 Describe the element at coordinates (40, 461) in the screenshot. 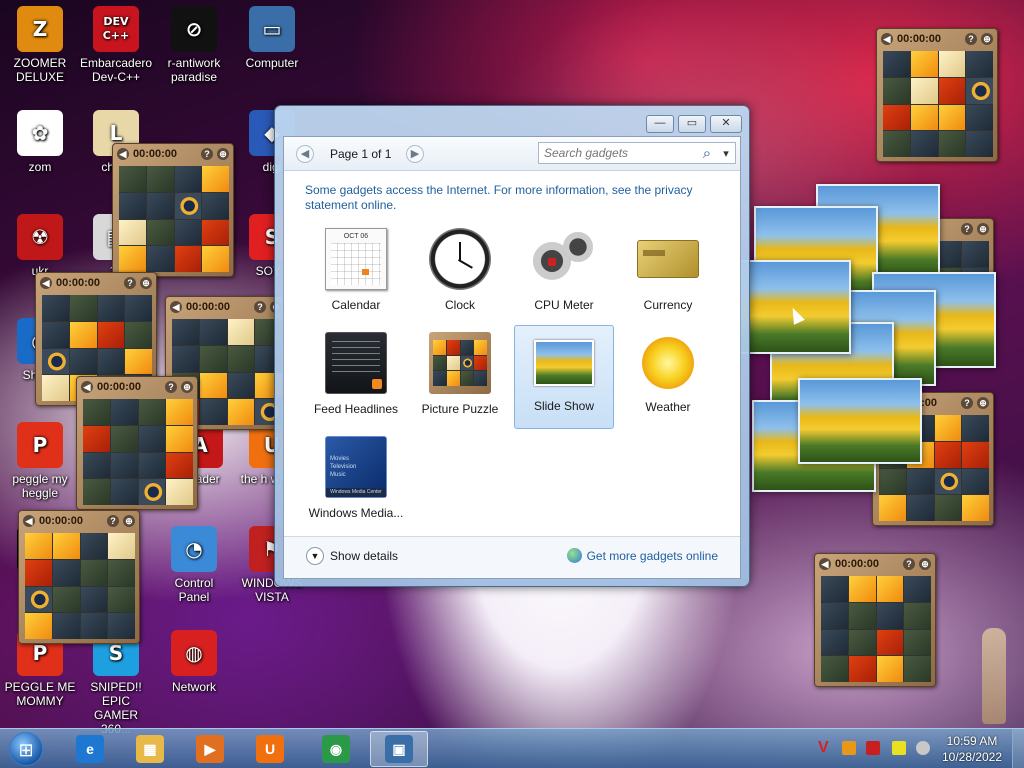

I see `desktop-icon: Ppeggle my heggle` at that location.